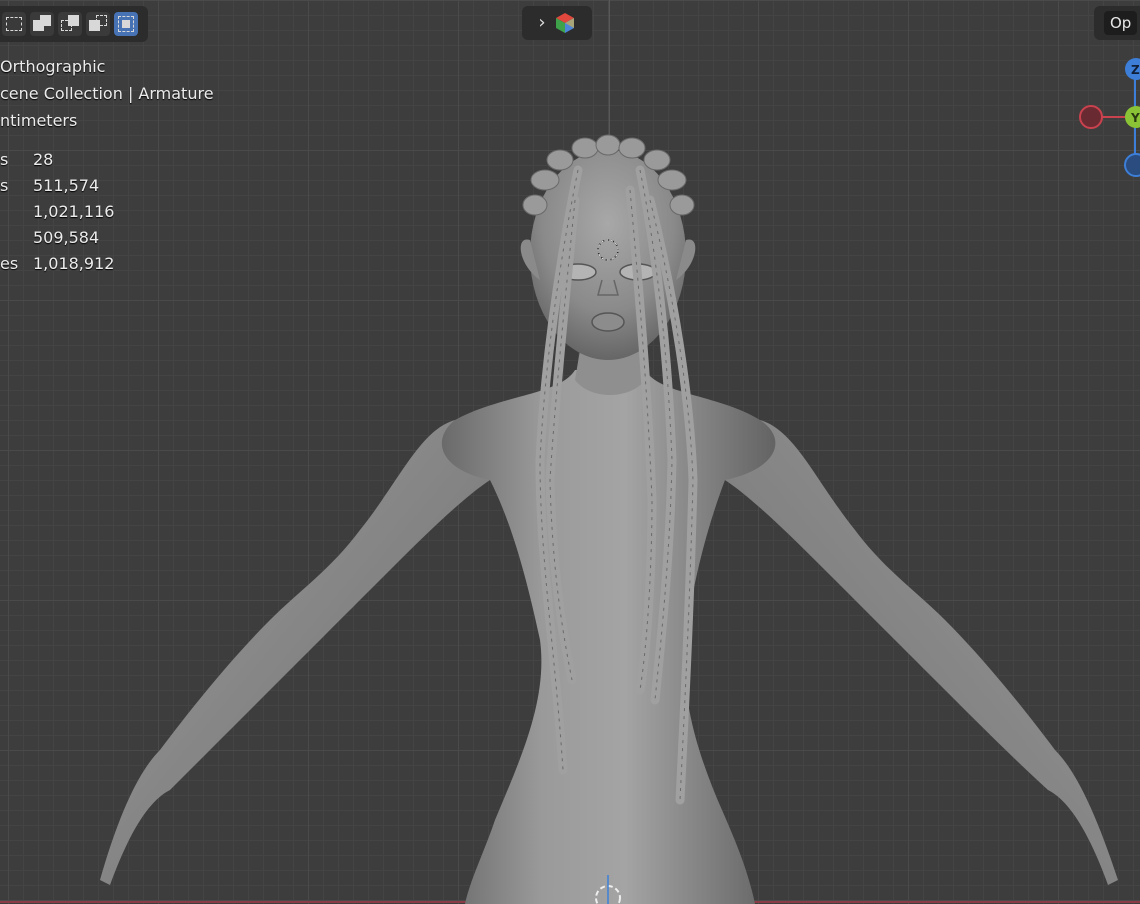 The height and width of the screenshot is (904, 1140). Describe the element at coordinates (126, 24) in the screenshot. I see `select-mode-intersect-icon` at that location.